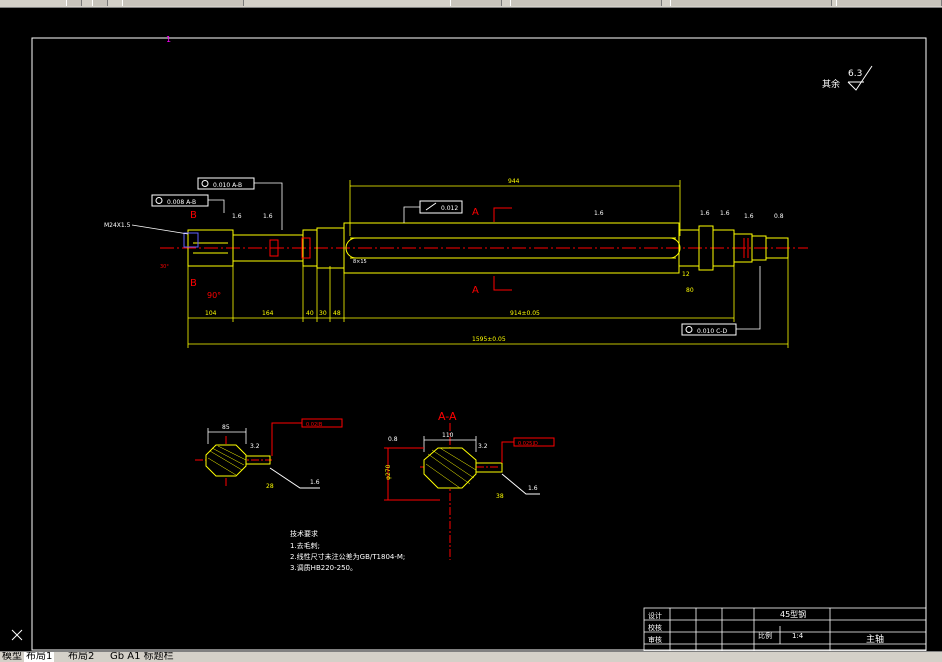 The height and width of the screenshot is (662, 942). I want to click on lineweight-dropdown, so click(751, 3).